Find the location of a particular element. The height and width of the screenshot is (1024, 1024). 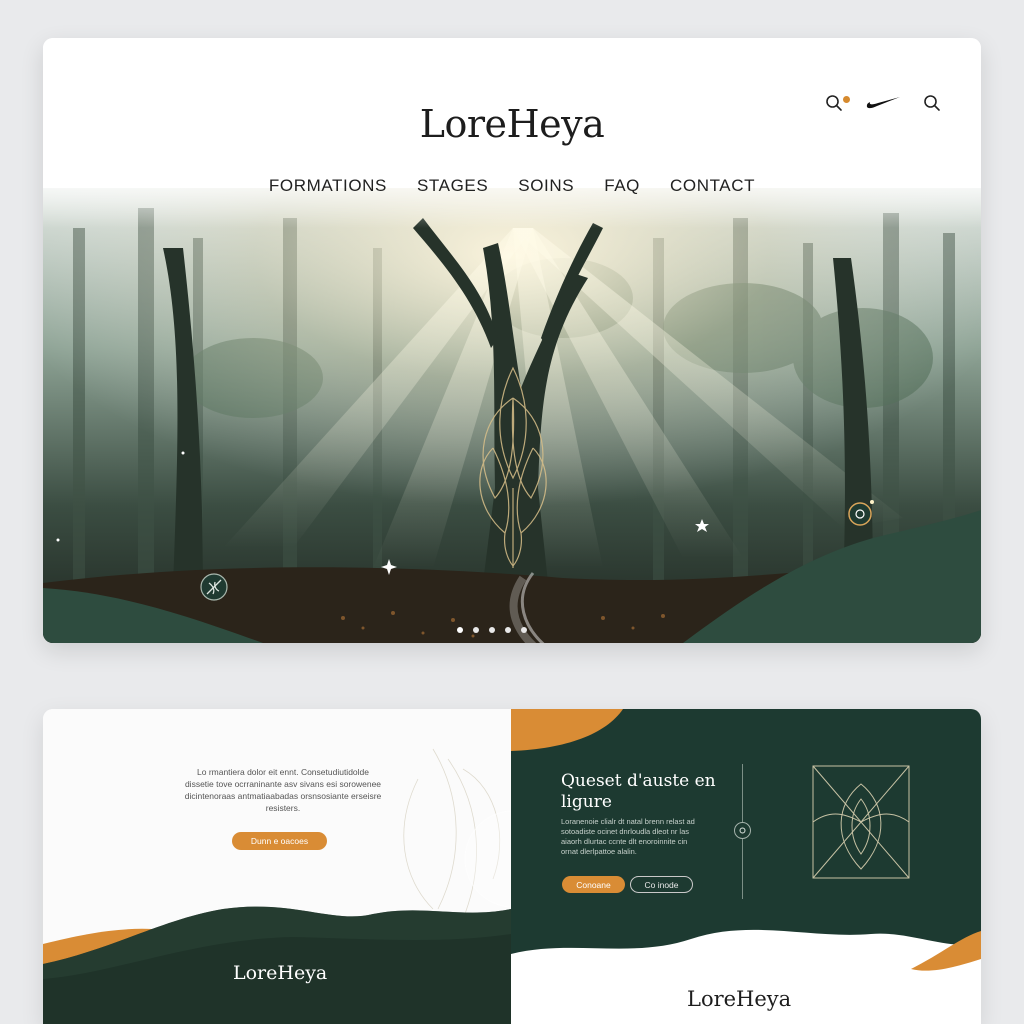

right-pane-artwork is located at coordinates (746, 866).